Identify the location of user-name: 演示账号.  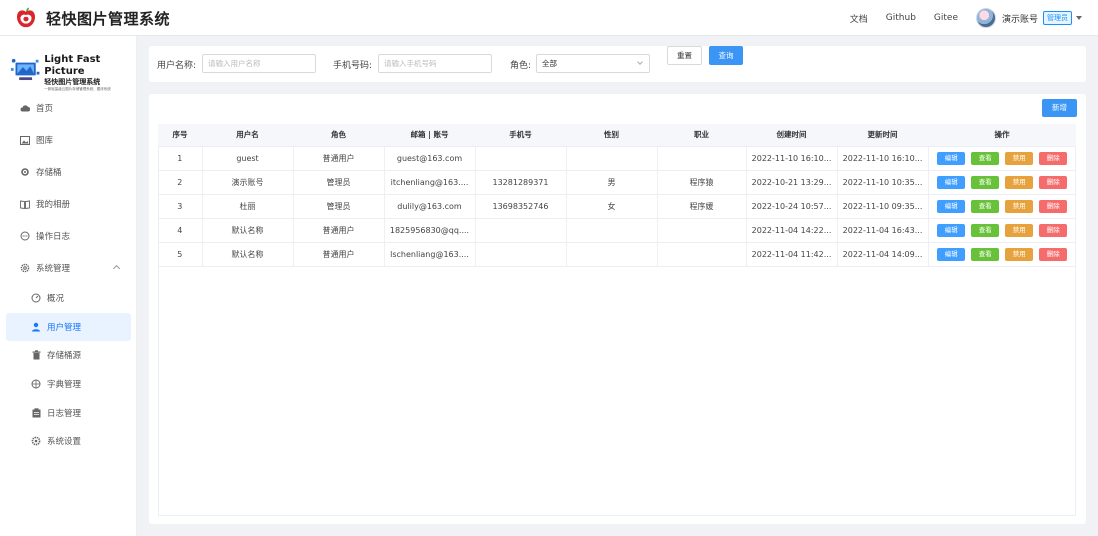
(1019, 19).